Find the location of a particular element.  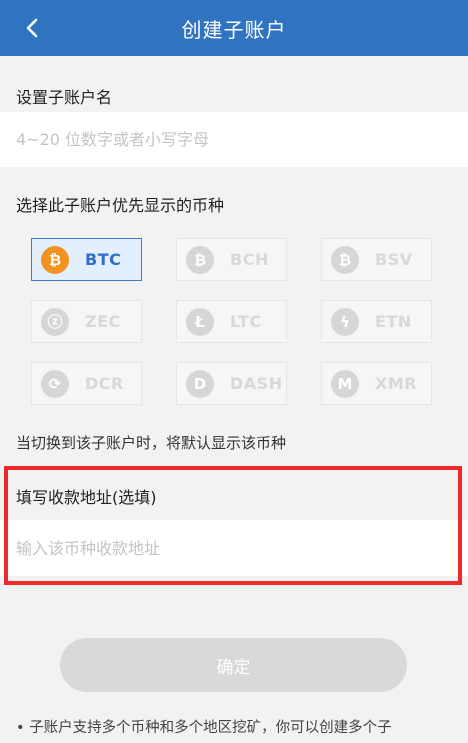

confirm-button: 确定 is located at coordinates (233, 665).